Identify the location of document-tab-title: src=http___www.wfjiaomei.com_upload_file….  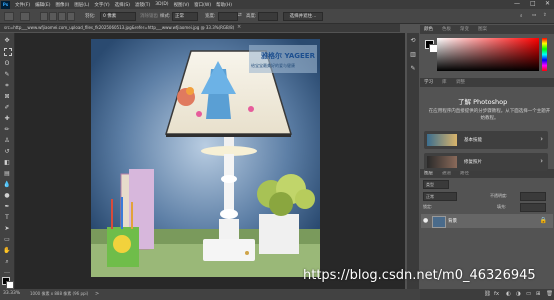
(119, 27).